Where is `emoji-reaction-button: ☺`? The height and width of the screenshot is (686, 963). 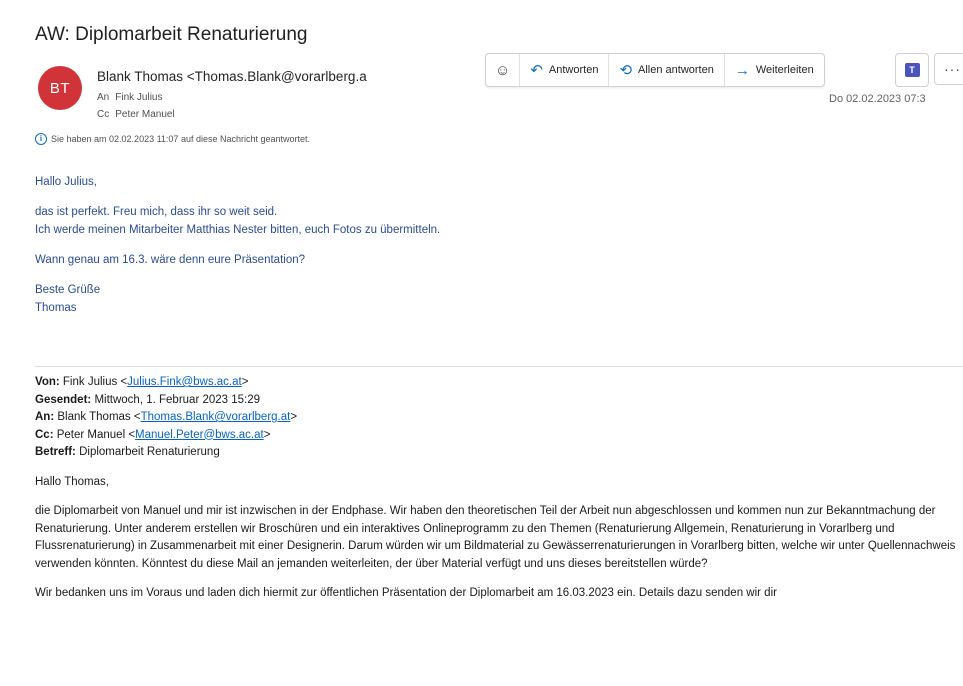
emoji-reaction-button: ☺ is located at coordinates (503, 70).